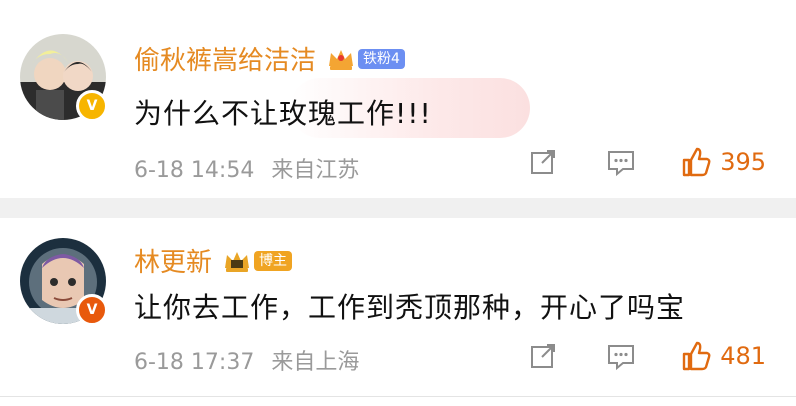 This screenshot has height=406, width=796. I want to click on username-link: 偷秋裤嵩给洁洁, so click(225, 58).